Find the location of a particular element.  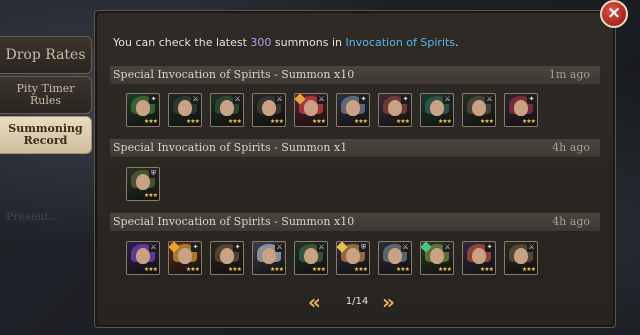

hero-green-hood-portrait: ⚔ ★★★ is located at coordinates (437, 110).